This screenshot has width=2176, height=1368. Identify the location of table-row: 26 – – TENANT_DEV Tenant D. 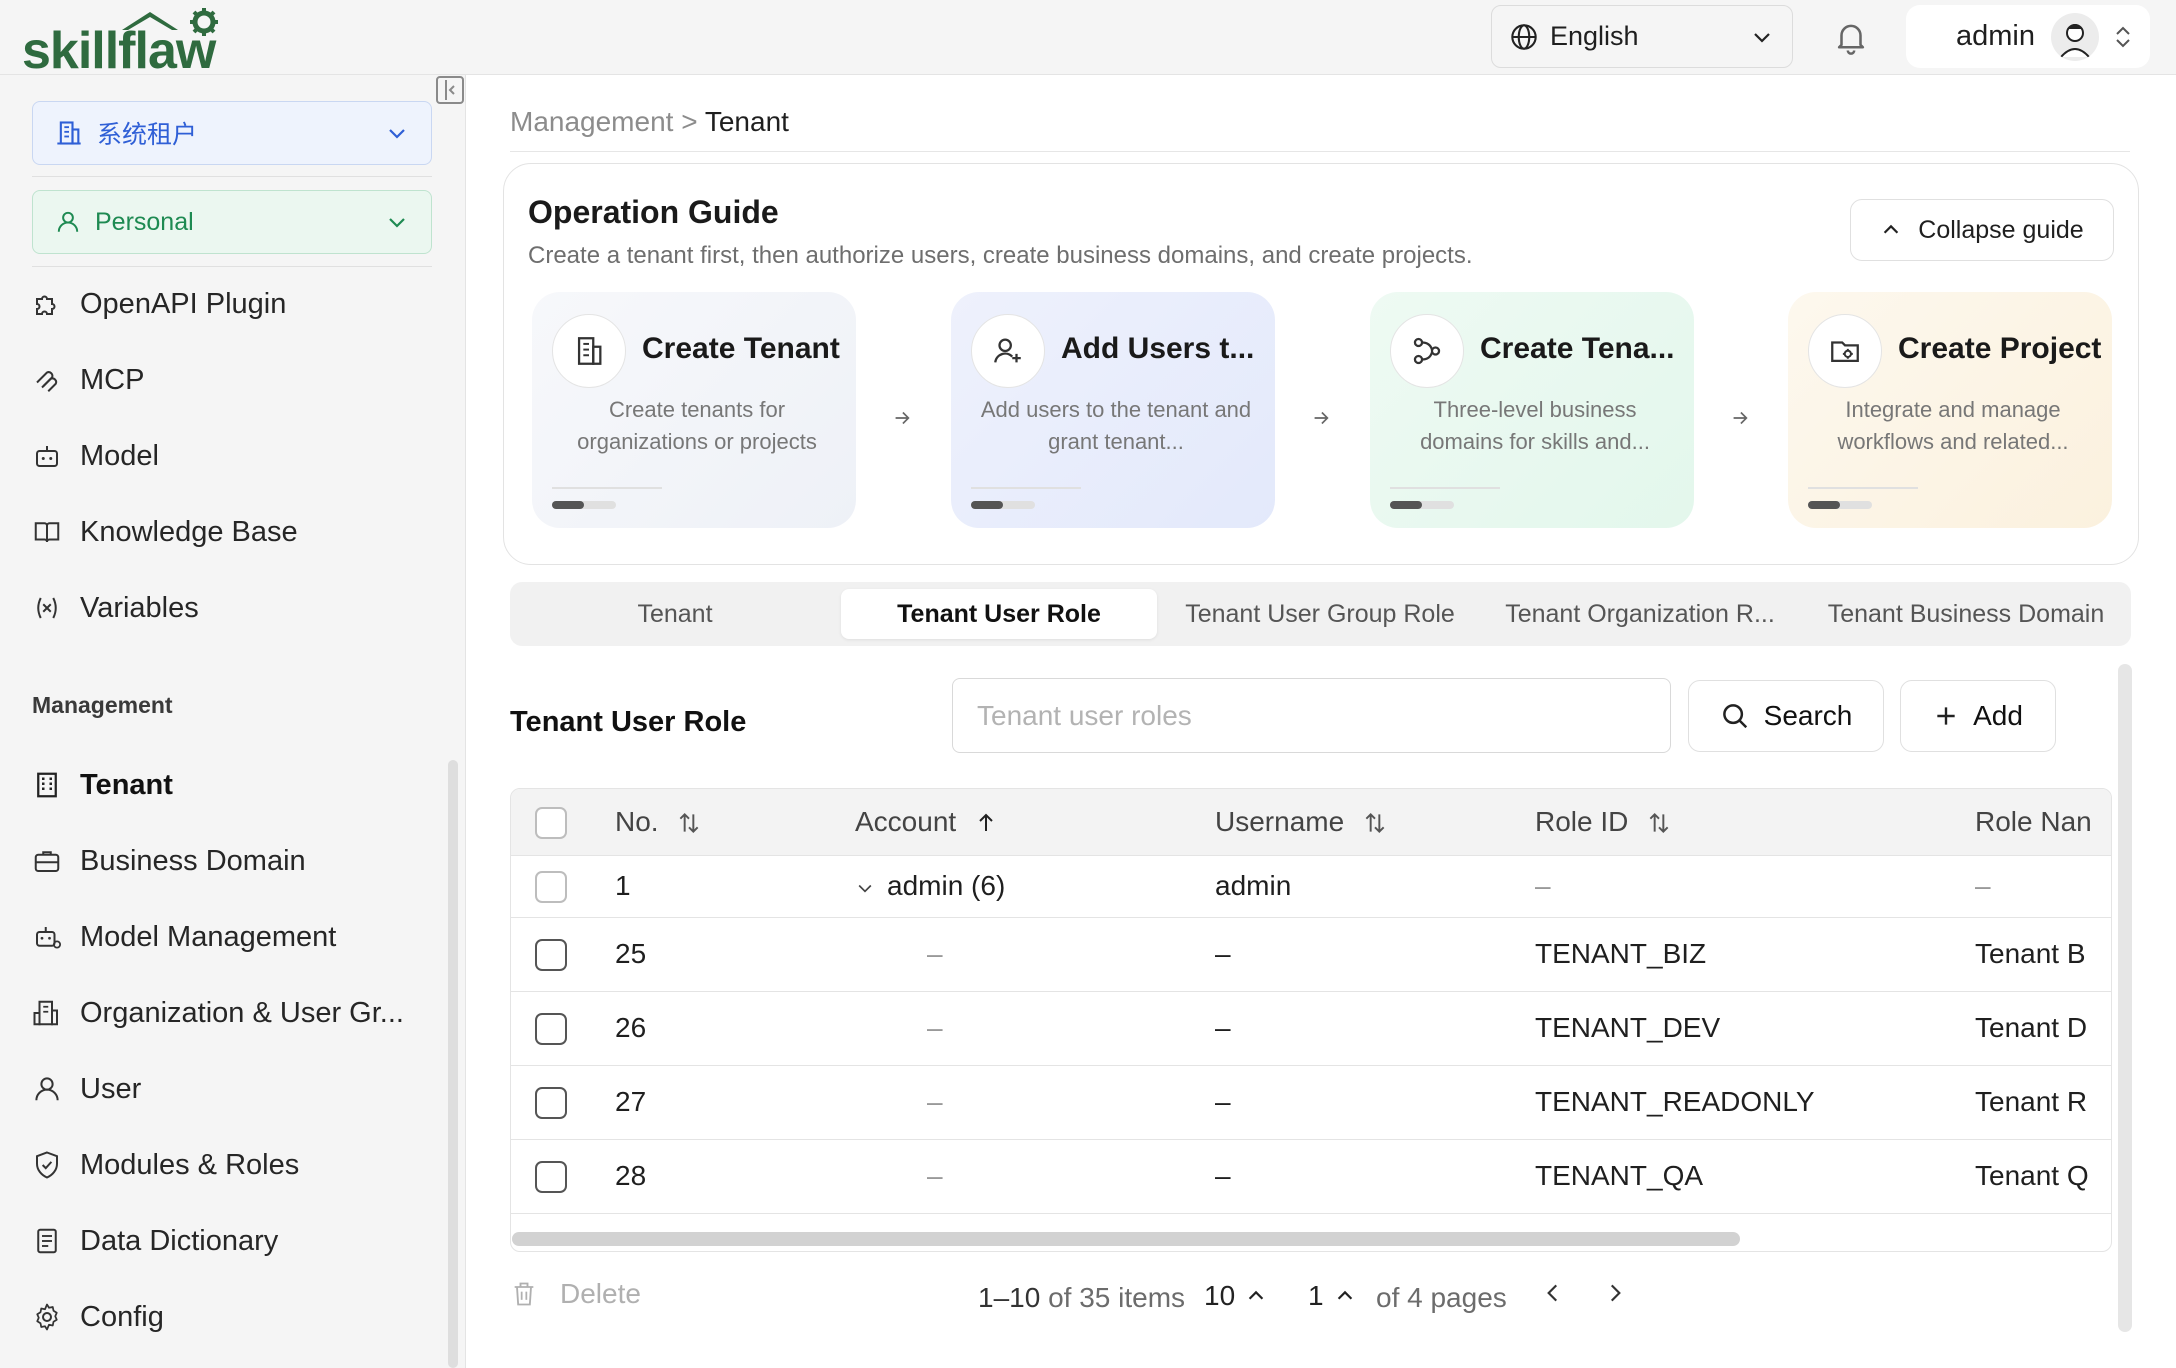
(1311, 1028).